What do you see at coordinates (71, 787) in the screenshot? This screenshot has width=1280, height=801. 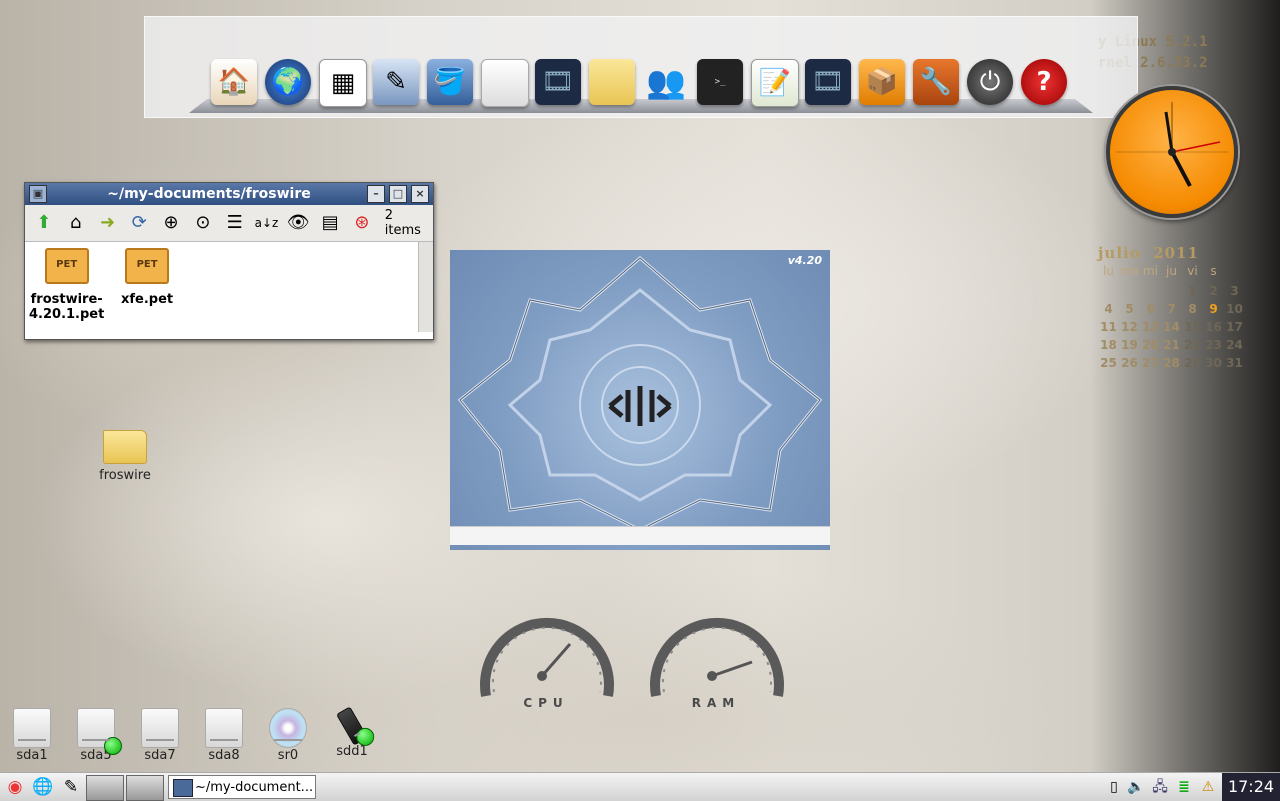 I see `editor-launch-icon: ✎` at bounding box center [71, 787].